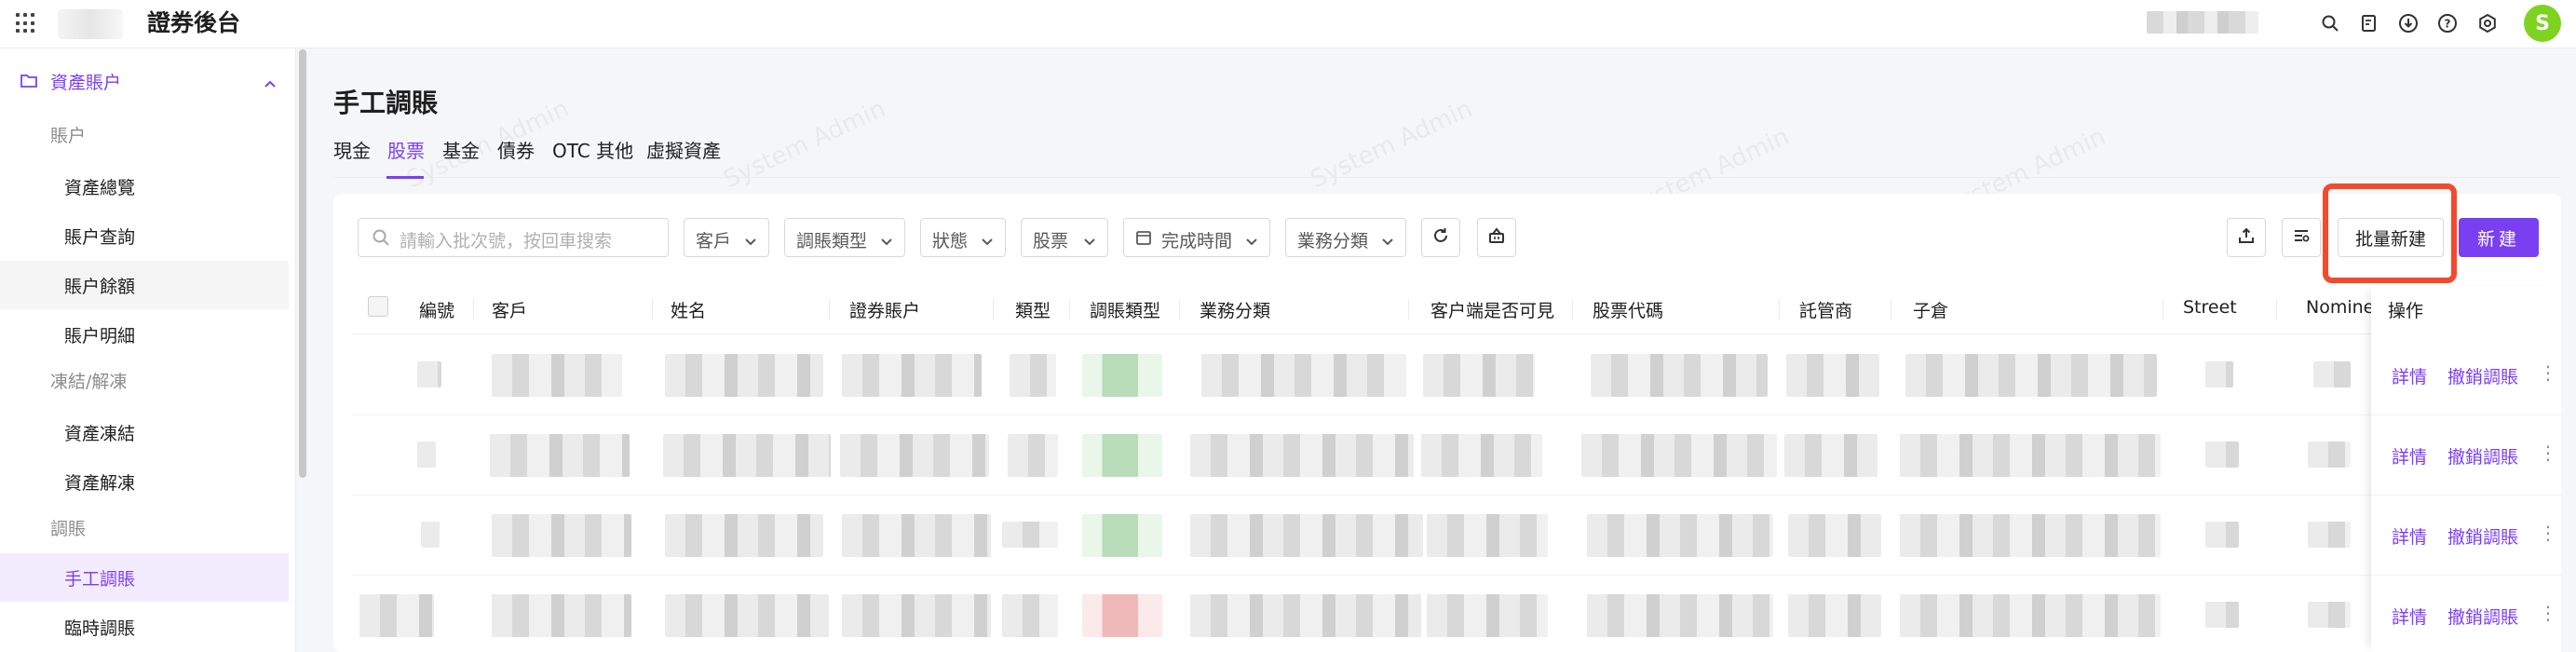 The width and height of the screenshot is (2576, 652). I want to click on filter-status: 狀態, so click(963, 237).